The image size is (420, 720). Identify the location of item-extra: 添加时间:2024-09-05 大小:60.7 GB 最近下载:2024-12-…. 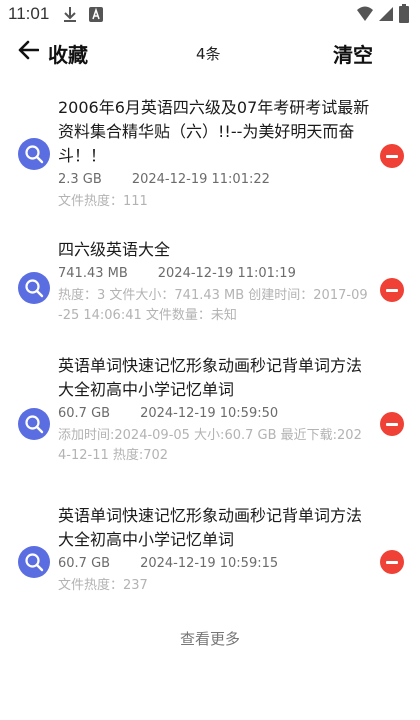
(210, 445).